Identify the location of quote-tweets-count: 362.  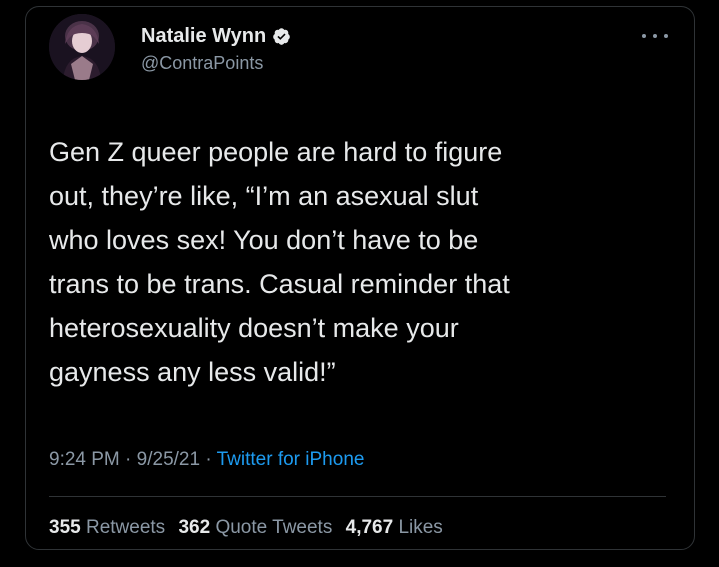
(194, 527).